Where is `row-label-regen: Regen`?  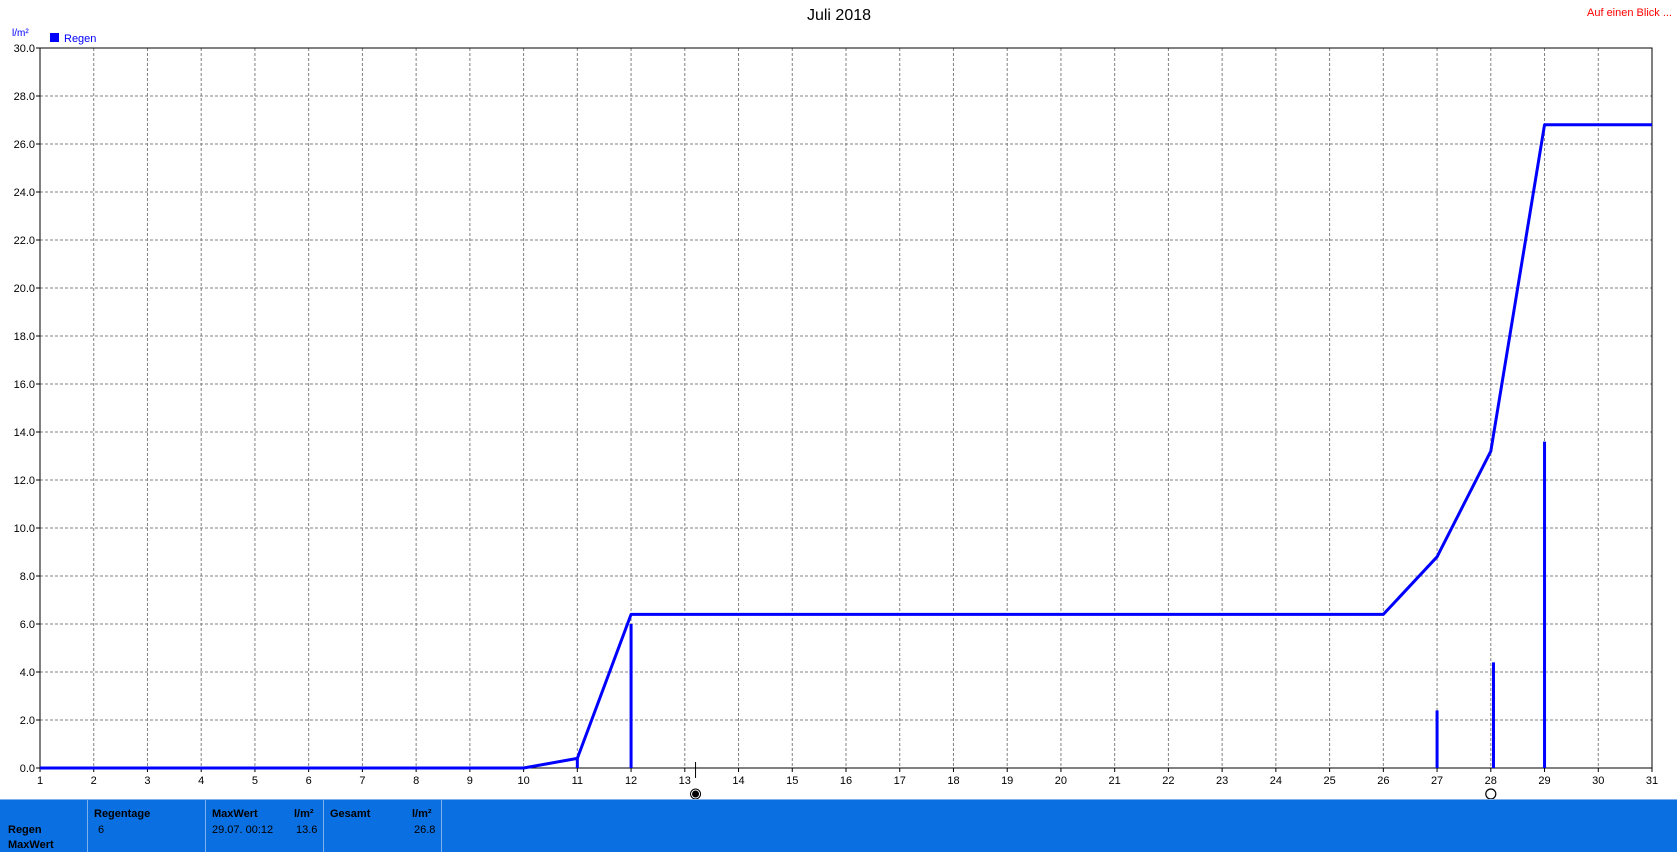 row-label-regen: Regen is located at coordinates (25, 830).